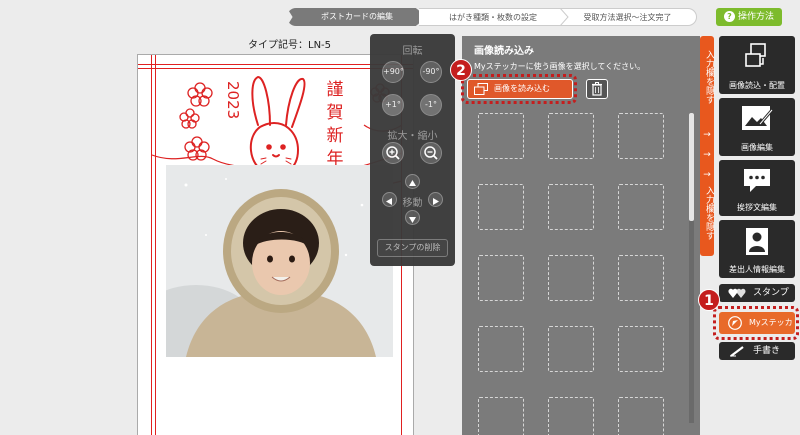 Image resolution: width=800 pixels, height=435 pixels. Describe the element at coordinates (560, 66) in the screenshot. I see `panel-instruction: Myステッカーに使う画像を選択してください。` at that location.